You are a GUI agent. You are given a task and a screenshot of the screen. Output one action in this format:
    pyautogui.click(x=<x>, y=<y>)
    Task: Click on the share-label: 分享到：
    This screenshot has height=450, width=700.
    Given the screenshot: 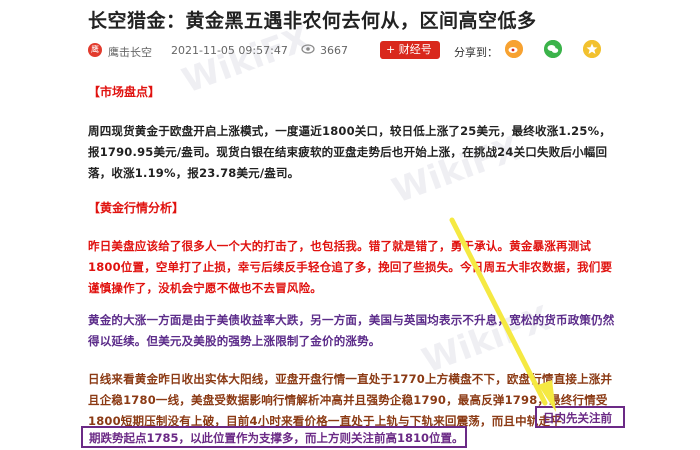 What is the action you would take?
    pyautogui.click(x=476, y=52)
    